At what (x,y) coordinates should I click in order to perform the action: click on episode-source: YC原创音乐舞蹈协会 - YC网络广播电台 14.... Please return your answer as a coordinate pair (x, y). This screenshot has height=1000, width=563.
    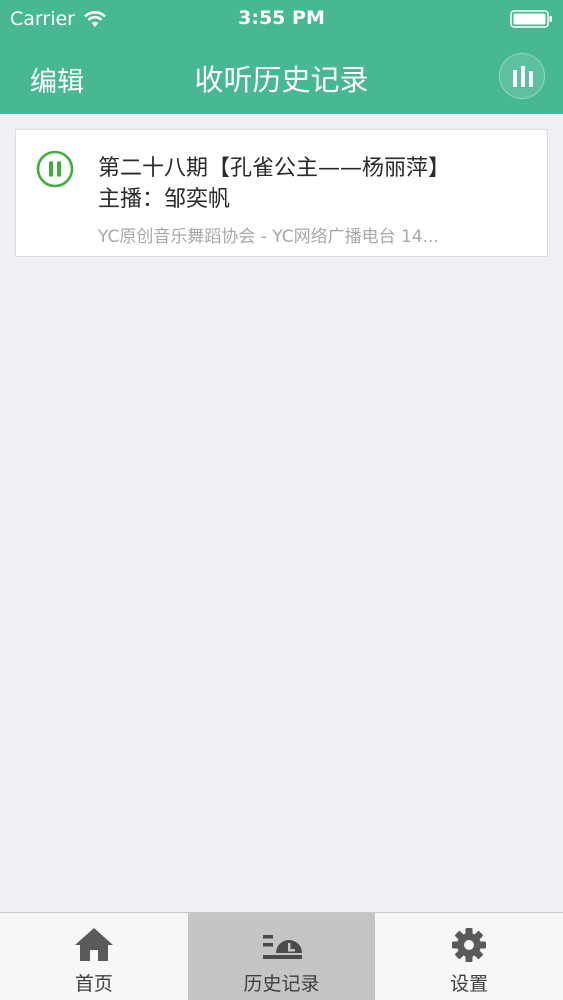
    Looking at the image, I should click on (268, 237).